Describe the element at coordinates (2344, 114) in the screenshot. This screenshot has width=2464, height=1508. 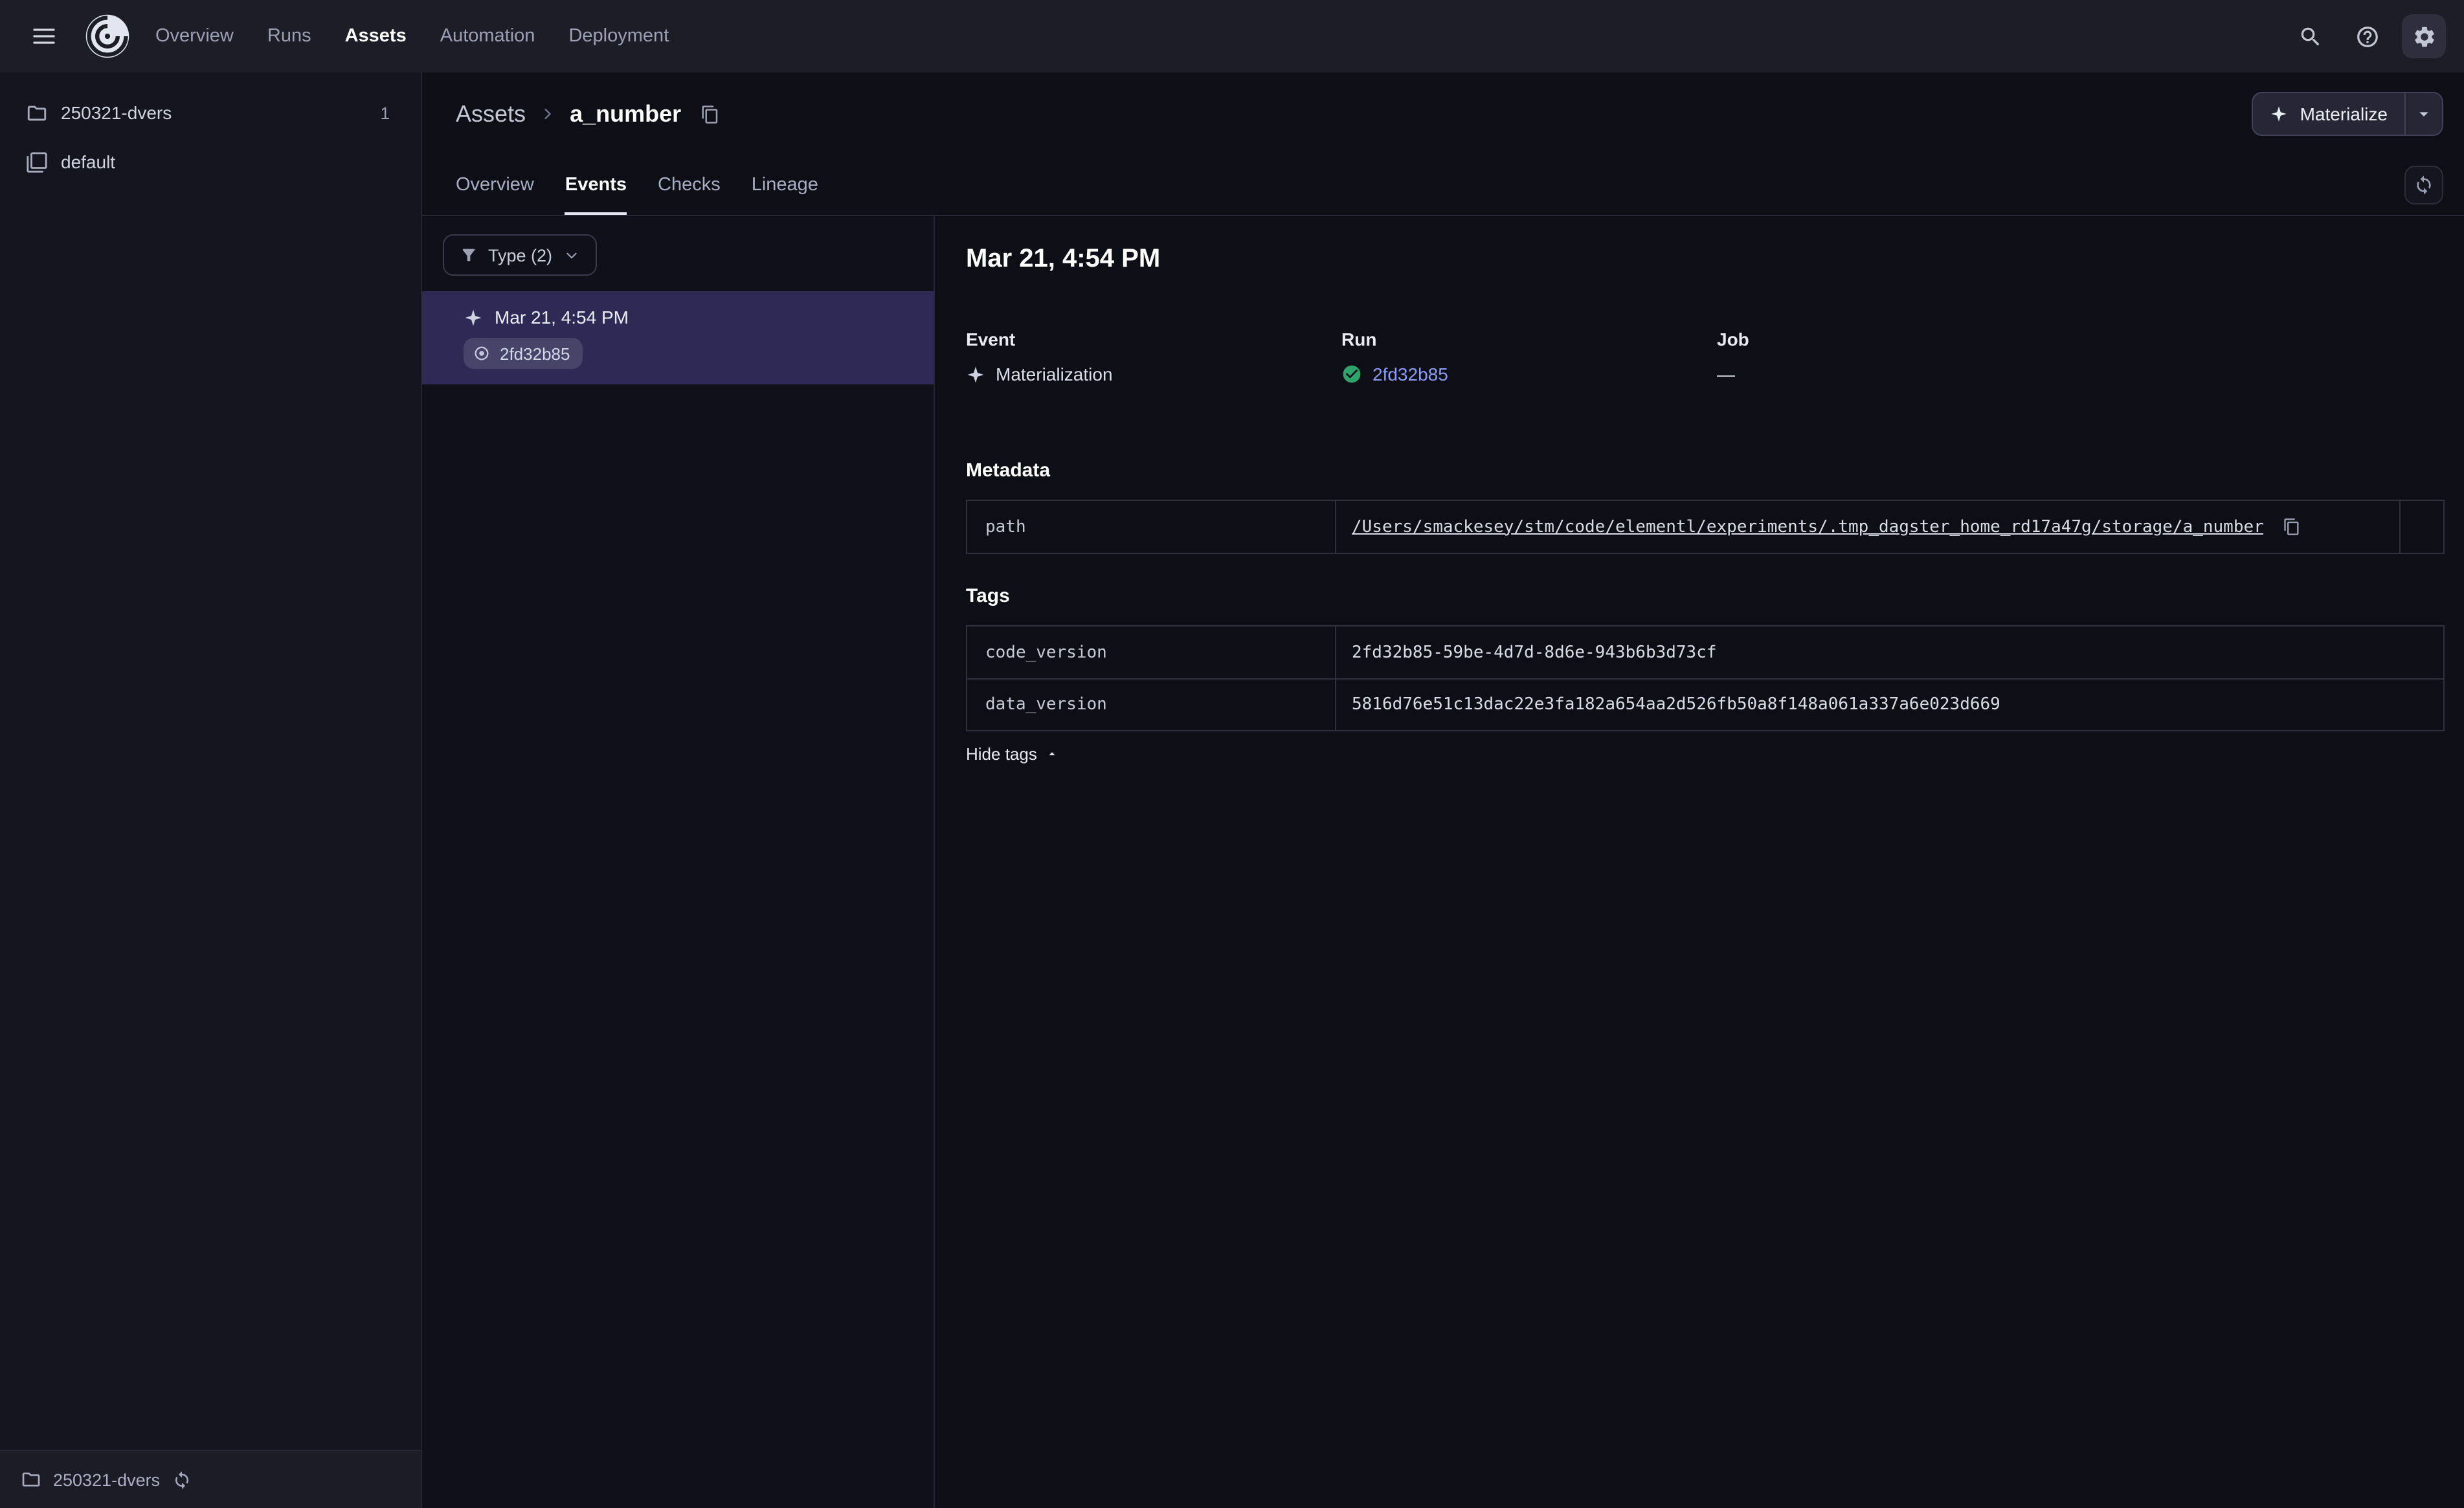
I see `materialize-label: Materialize` at that location.